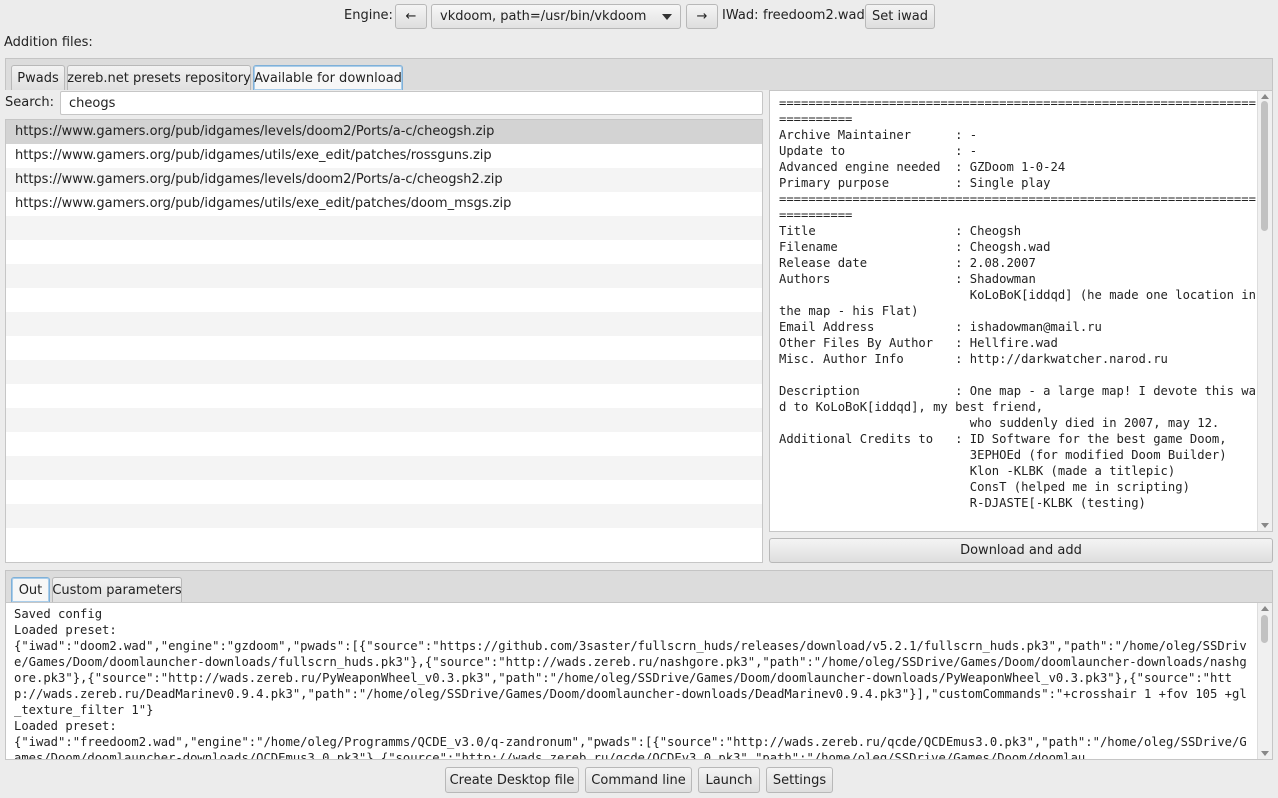 This screenshot has height=798, width=1278. I want to click on chevron-down-icon, so click(667, 16).